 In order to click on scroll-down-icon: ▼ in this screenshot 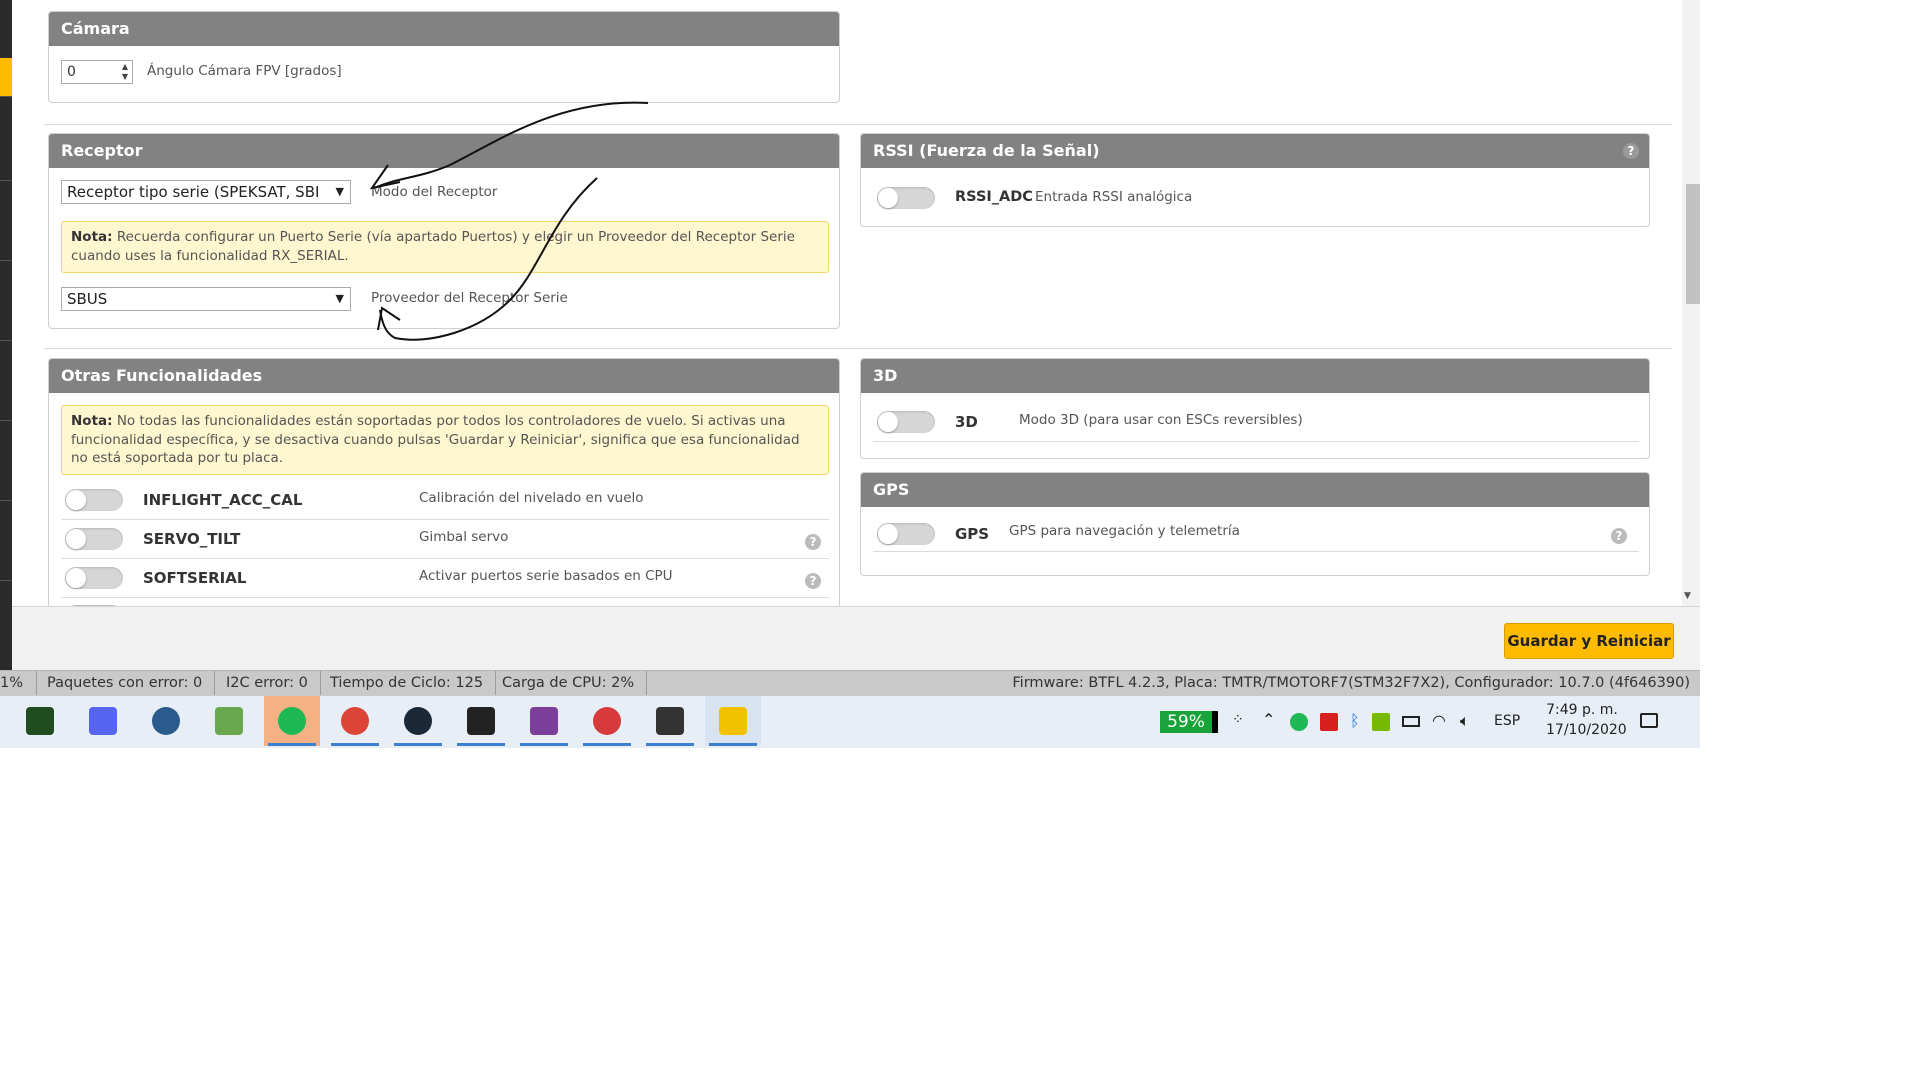, I will do `click(1687, 596)`.